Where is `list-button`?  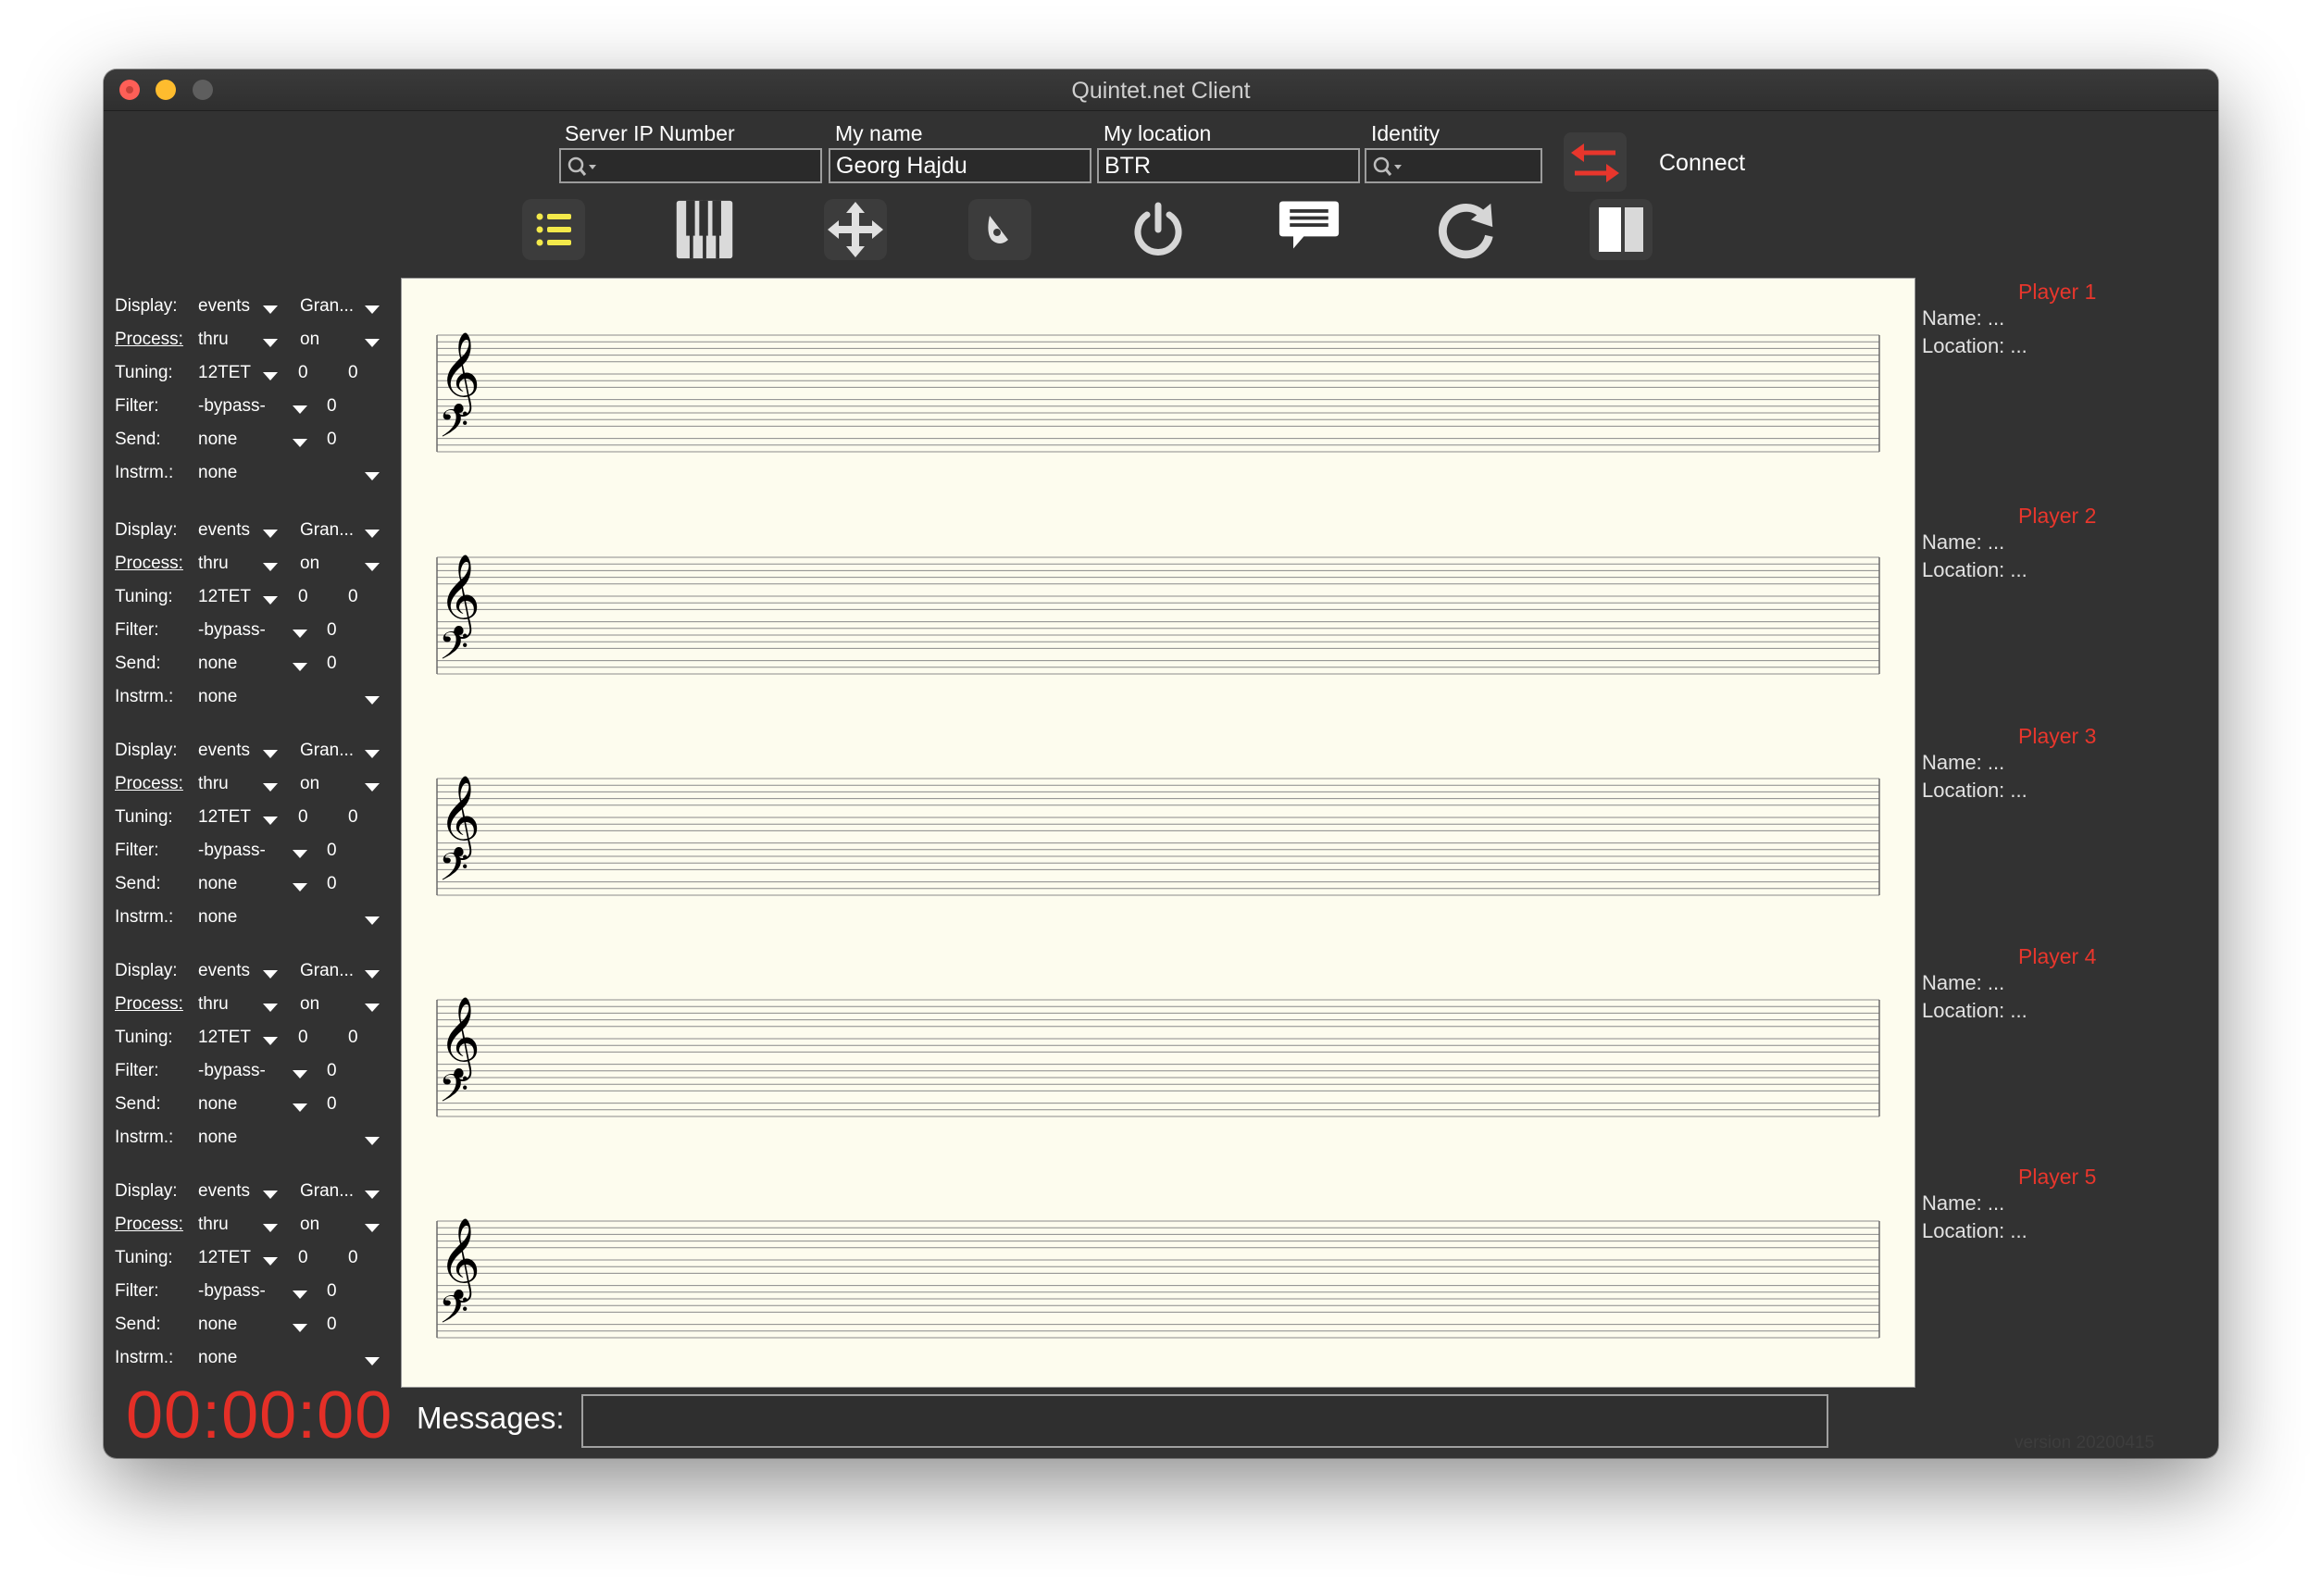 list-button is located at coordinates (553, 229).